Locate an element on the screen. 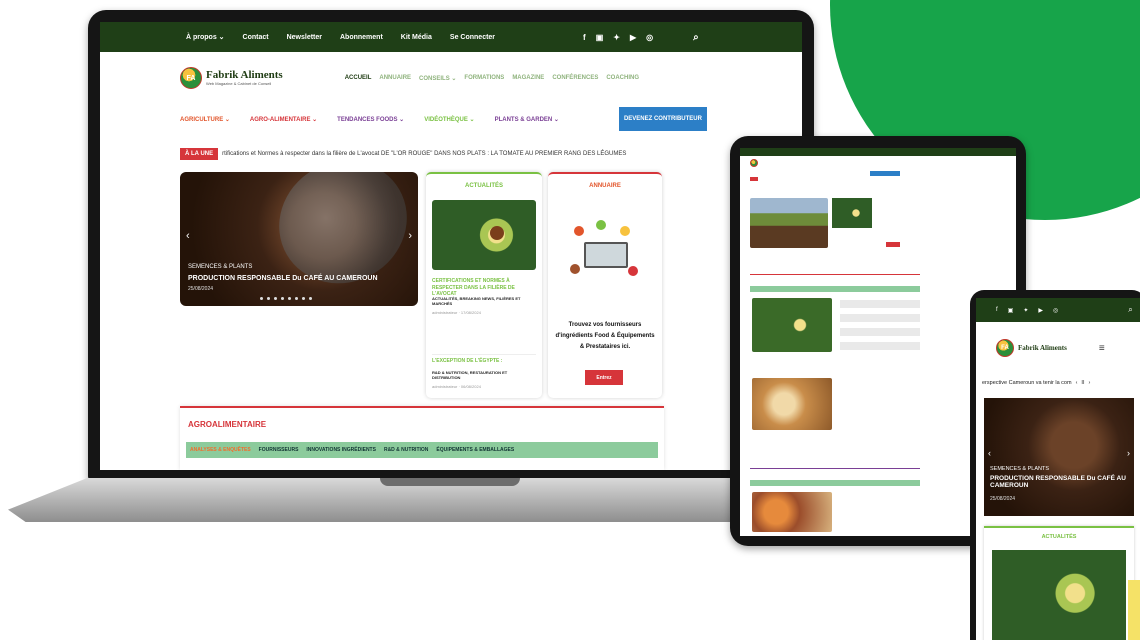 The image size is (1140, 640). actualites-title: ACTUALITÉS is located at coordinates (484, 186).